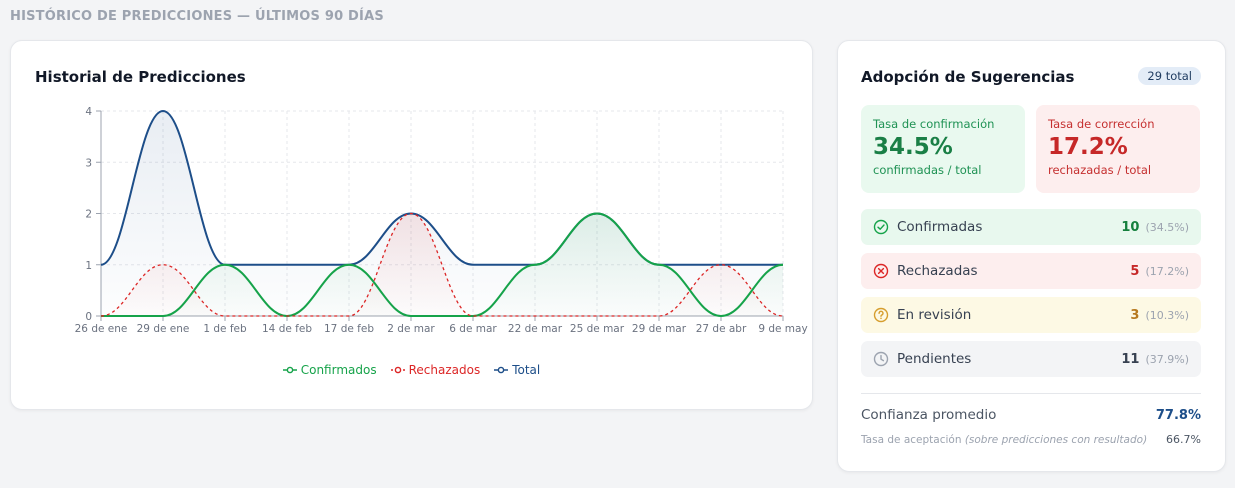 The image size is (1235, 488). I want to click on legend-item-total: Total, so click(517, 370).